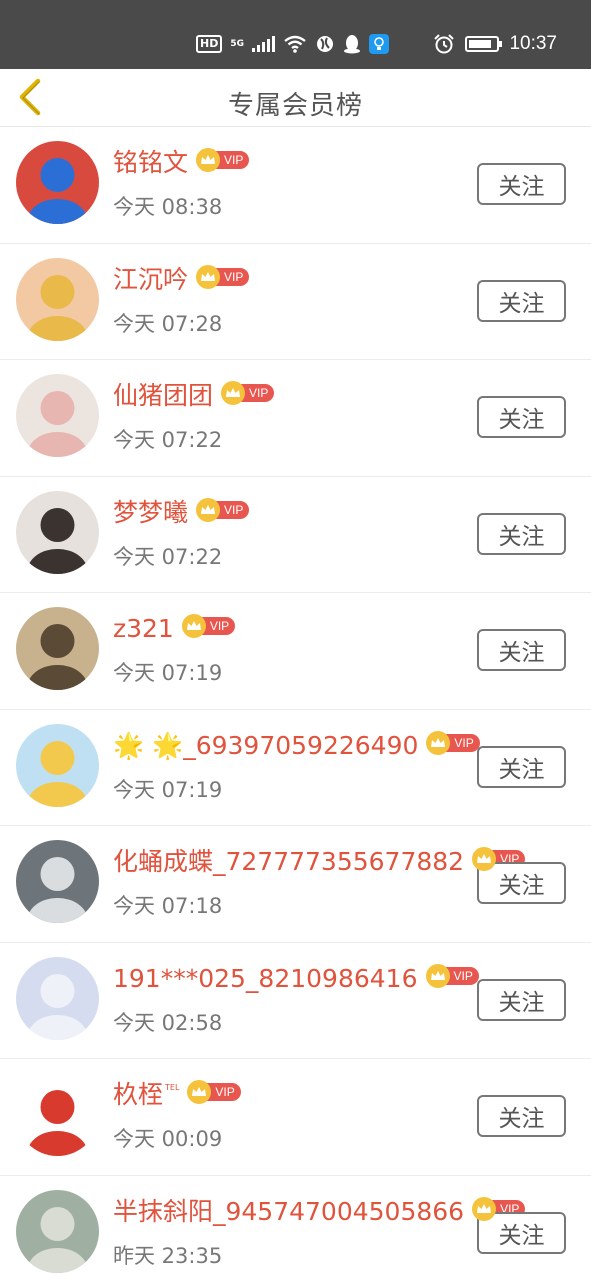  I want to click on member-name: 梦梦曦, so click(150, 513).